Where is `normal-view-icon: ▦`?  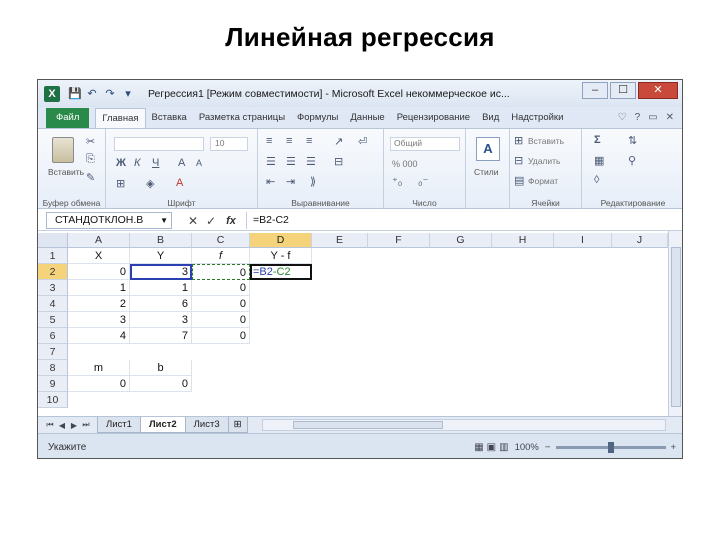
normal-view-icon: ▦ is located at coordinates (478, 447).